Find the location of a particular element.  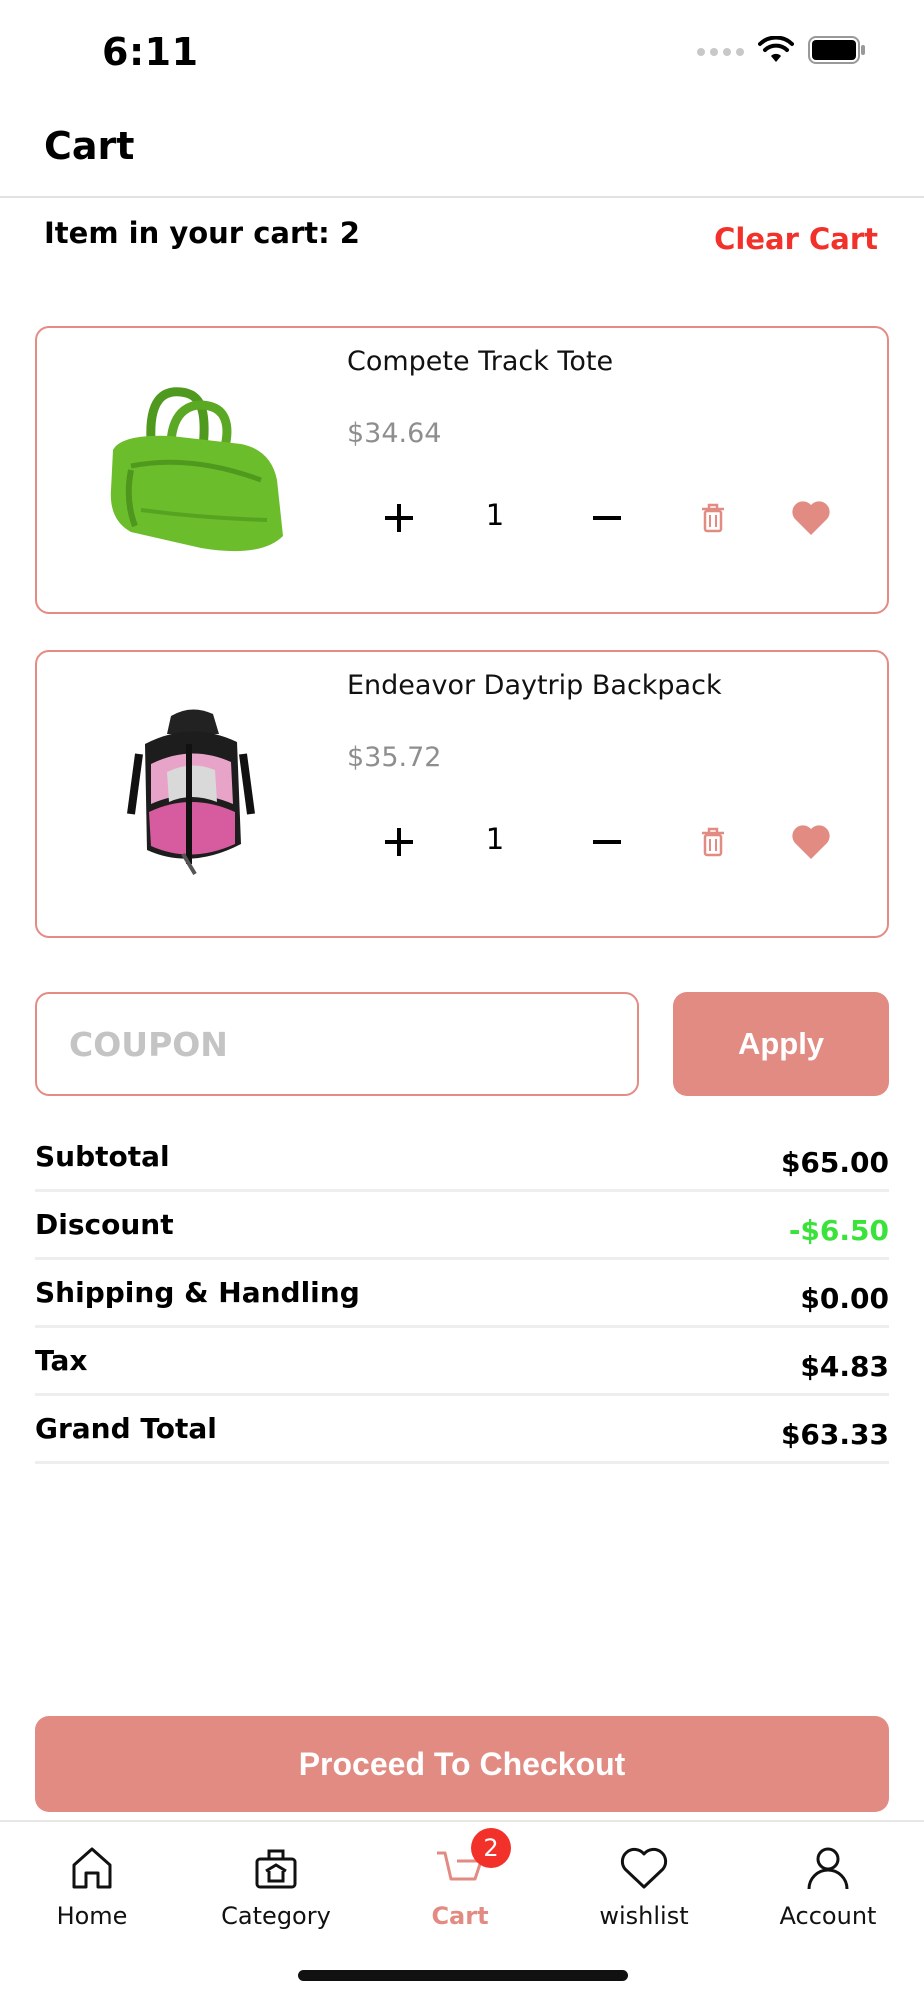

summary-row-grand-total: Grand Total $63.33 is located at coordinates (462, 1430).